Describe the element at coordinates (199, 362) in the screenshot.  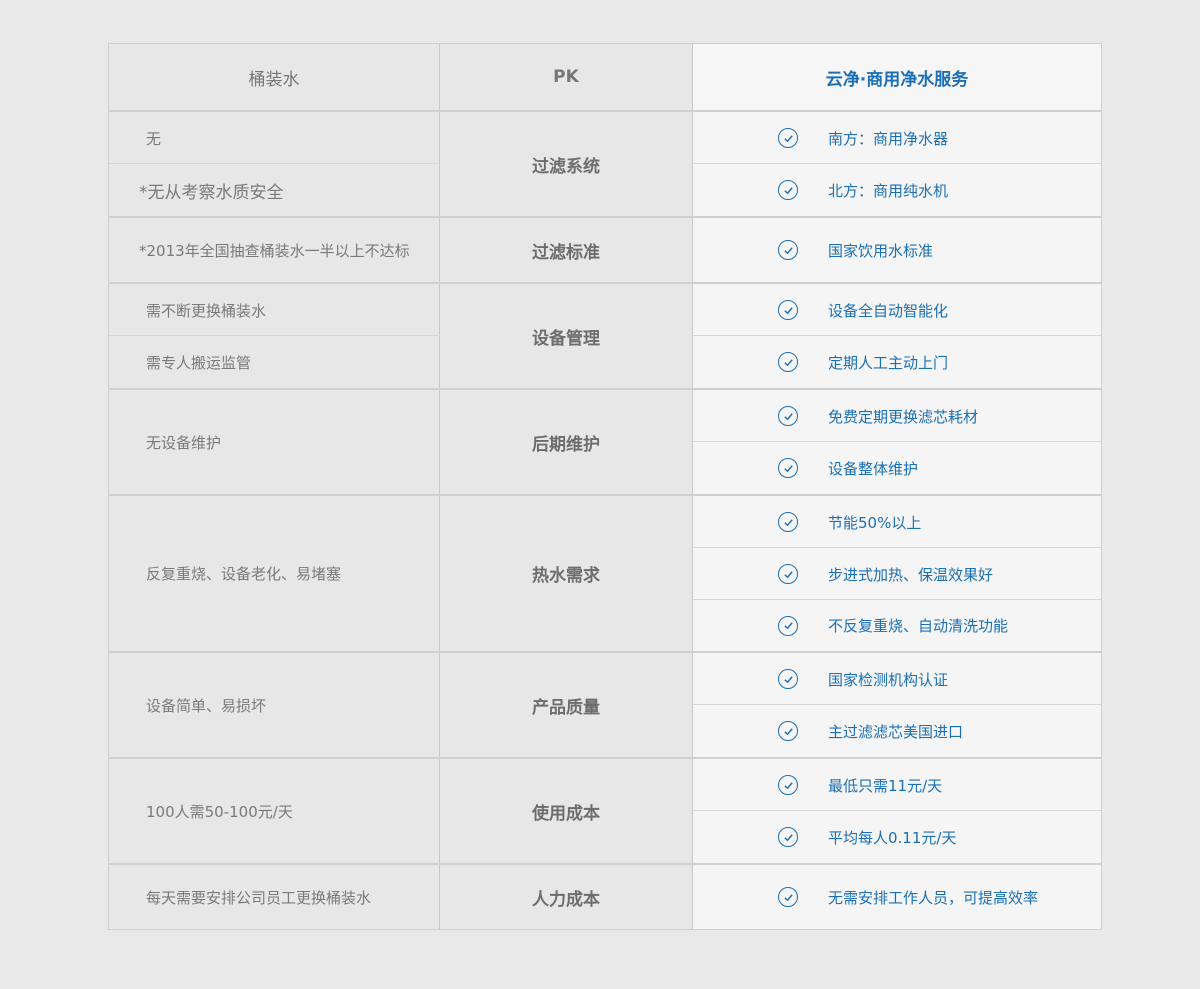
I see `bottled-item: 需专人搬运监管` at that location.